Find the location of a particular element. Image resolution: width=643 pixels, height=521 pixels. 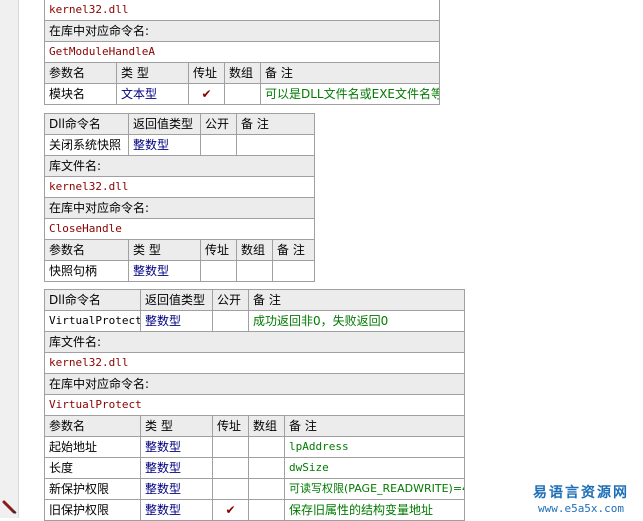

watermark: 易语言资源网 www.e5a5x.com is located at coordinates (581, 498).